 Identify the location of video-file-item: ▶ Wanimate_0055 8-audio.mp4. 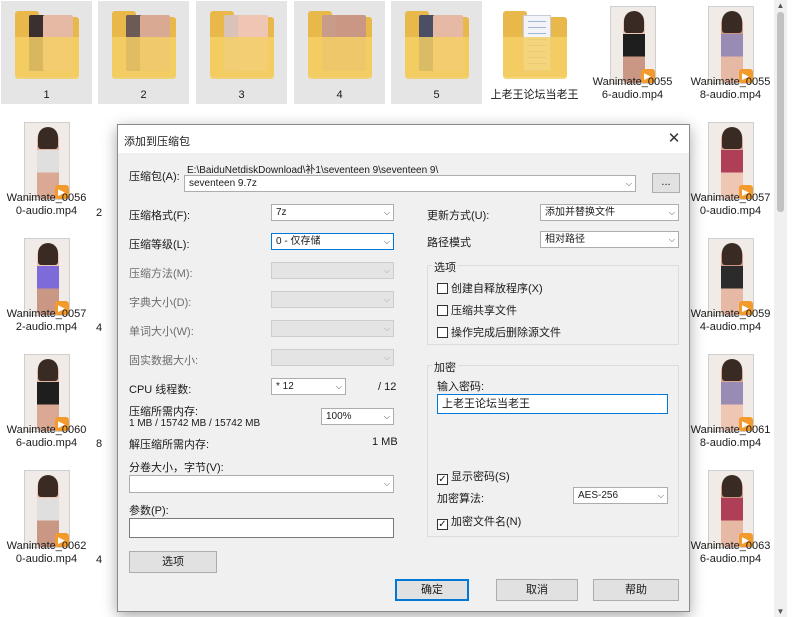
(730, 52).